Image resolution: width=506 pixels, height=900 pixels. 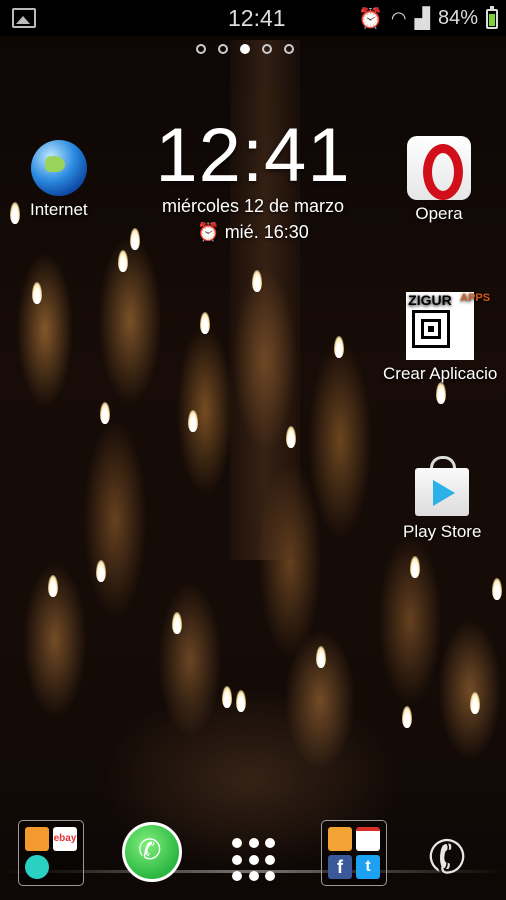 I want to click on opera-icon, so click(x=439, y=168).